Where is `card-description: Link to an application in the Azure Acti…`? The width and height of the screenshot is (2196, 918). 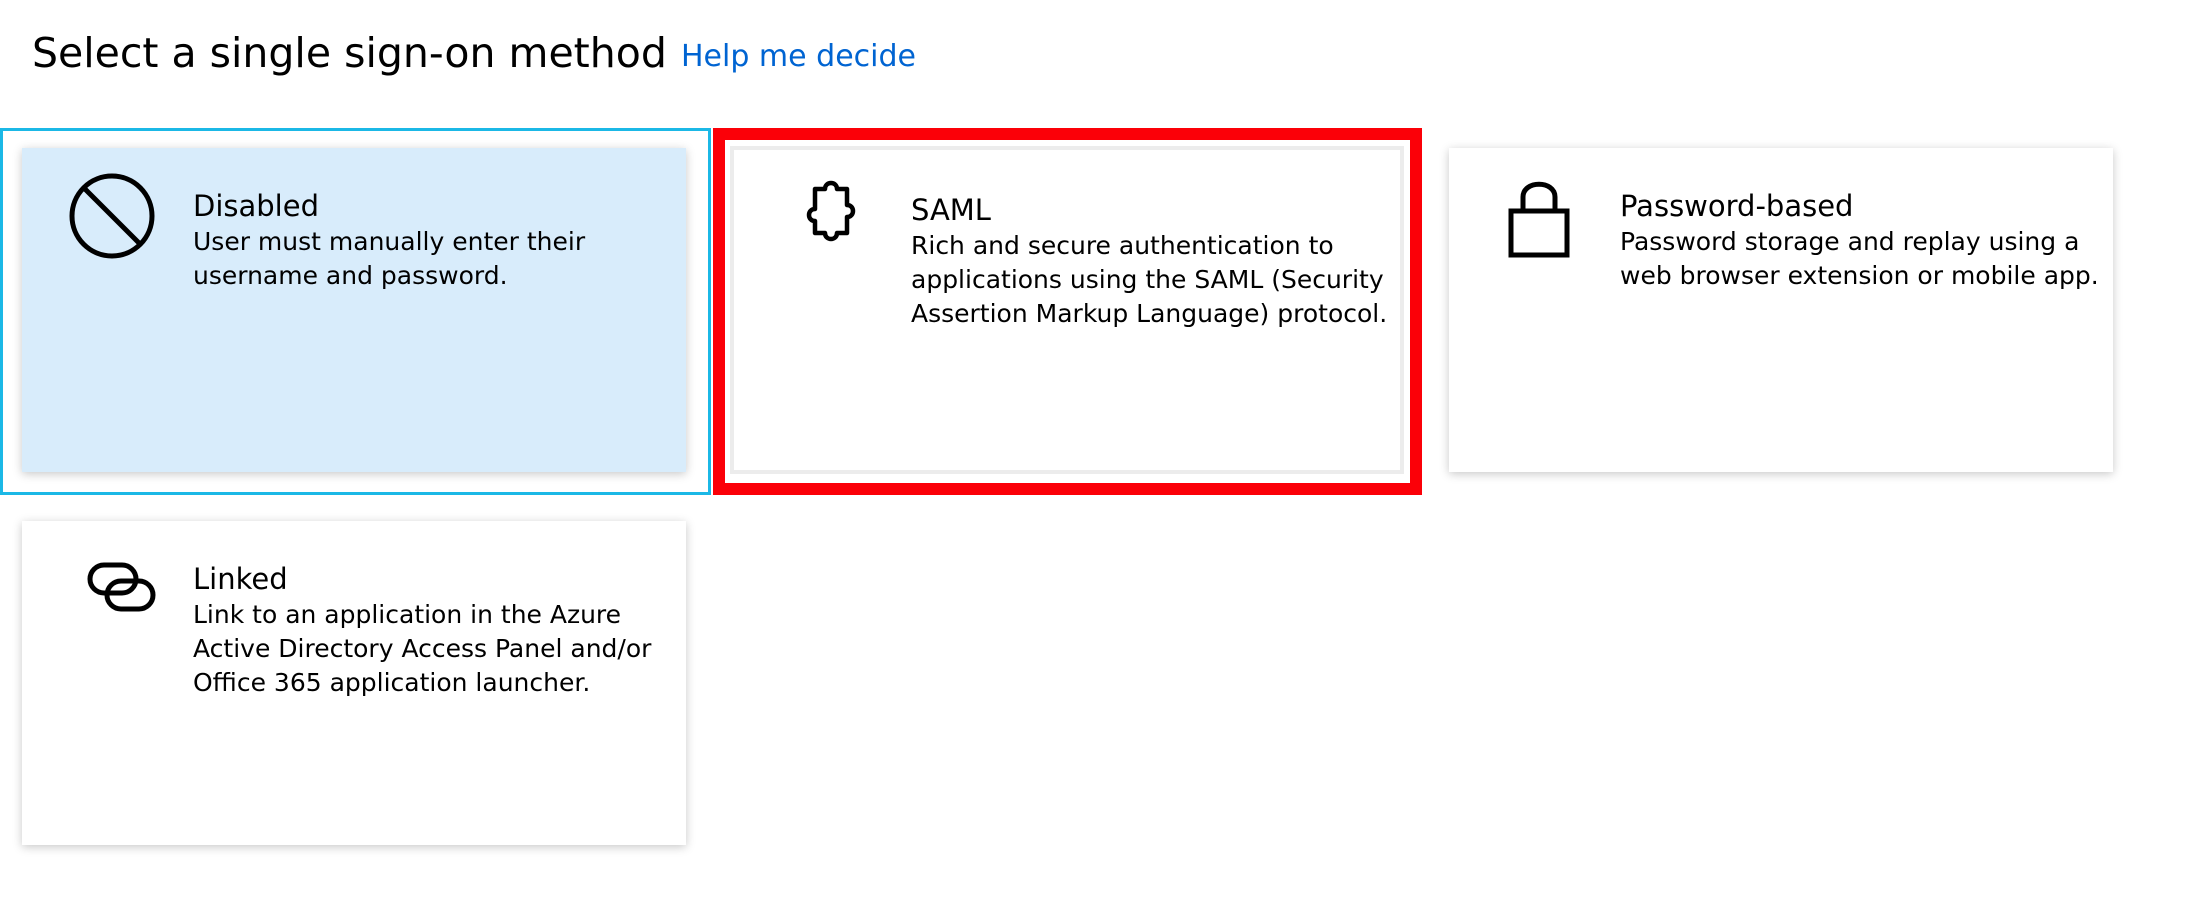
card-description: Link to an application in the Azure Acti… is located at coordinates (422, 648).